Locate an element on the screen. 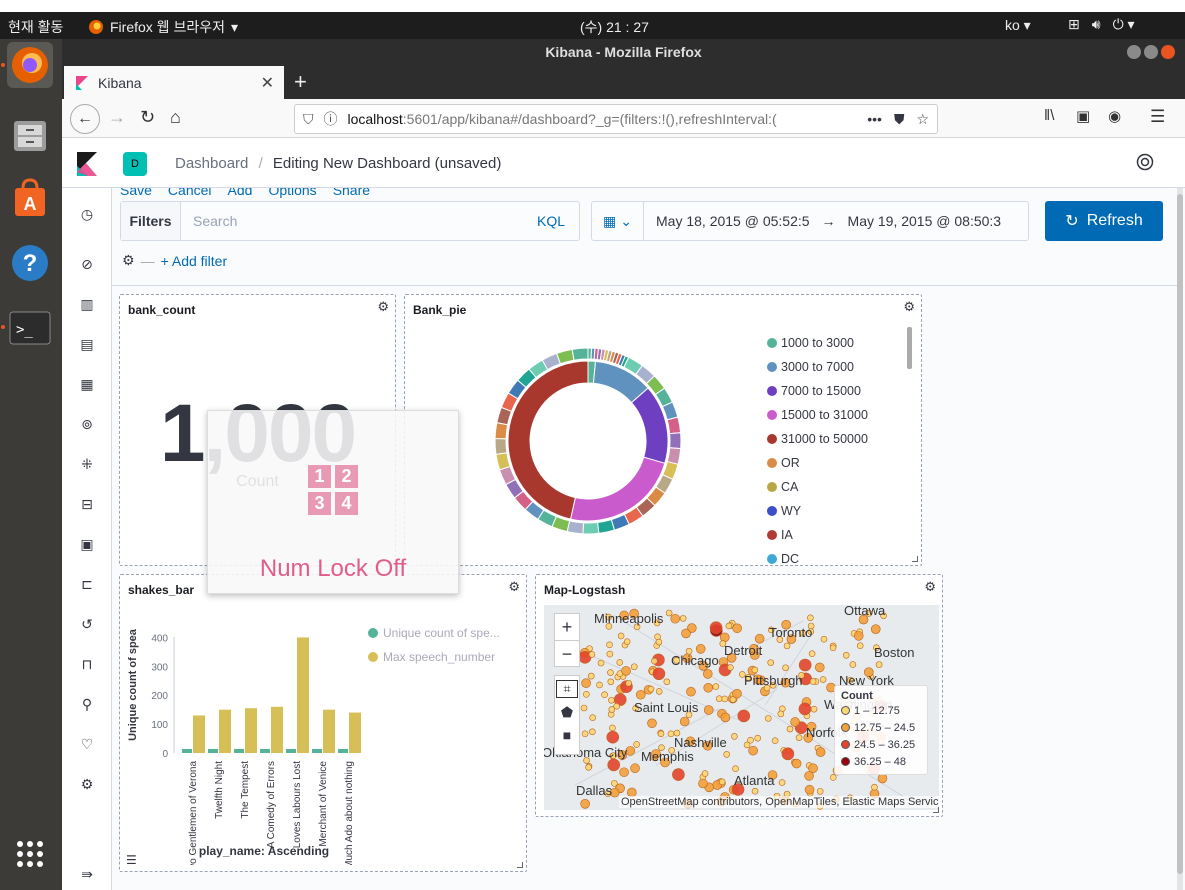 This screenshot has height=890, width=1185. legend-toggle-icon: ☰ is located at coordinates (131, 860).